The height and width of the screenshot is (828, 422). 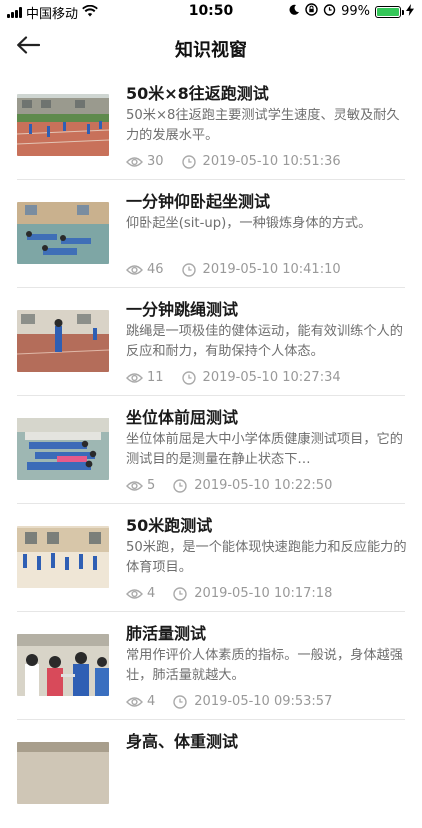 I want to click on article-meta: 46 2019-05-10 10:41:10, so click(x=233, y=269).